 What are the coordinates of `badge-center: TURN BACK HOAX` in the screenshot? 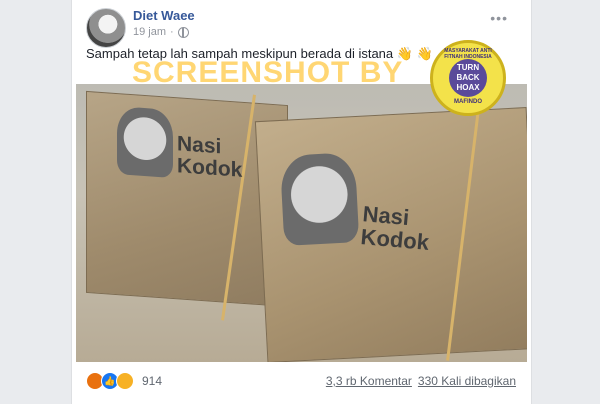 It's located at (468, 78).